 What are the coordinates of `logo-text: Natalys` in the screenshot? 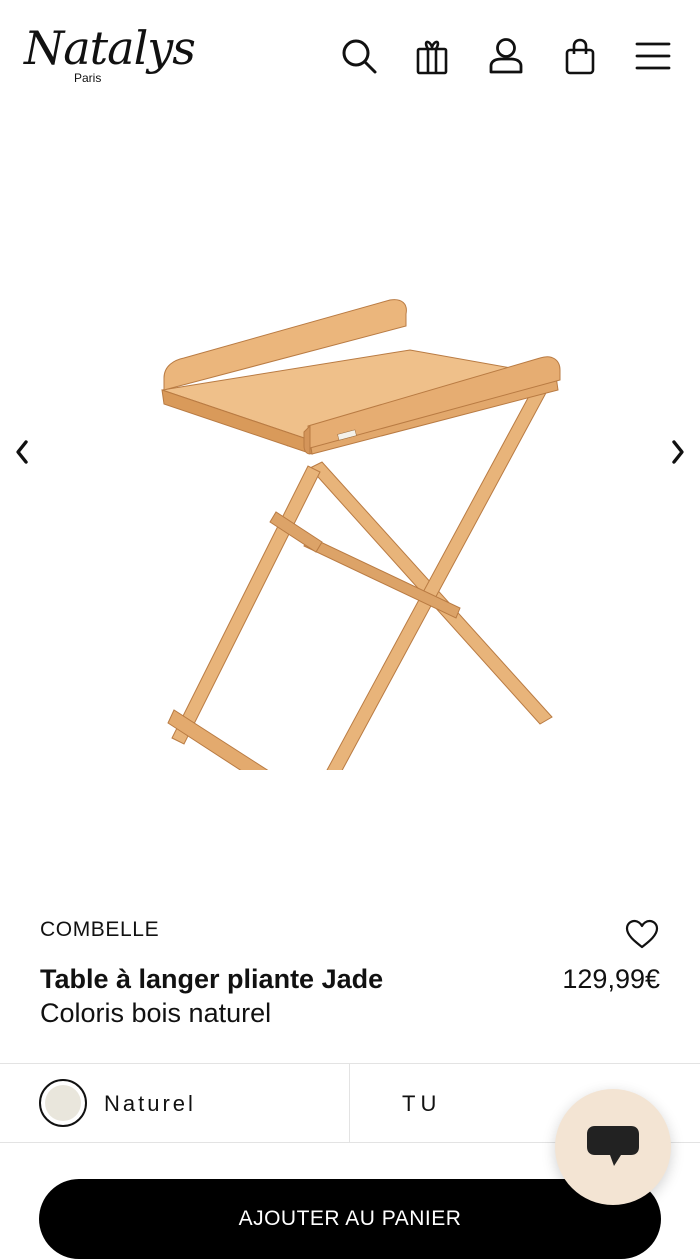 It's located at (110, 48).